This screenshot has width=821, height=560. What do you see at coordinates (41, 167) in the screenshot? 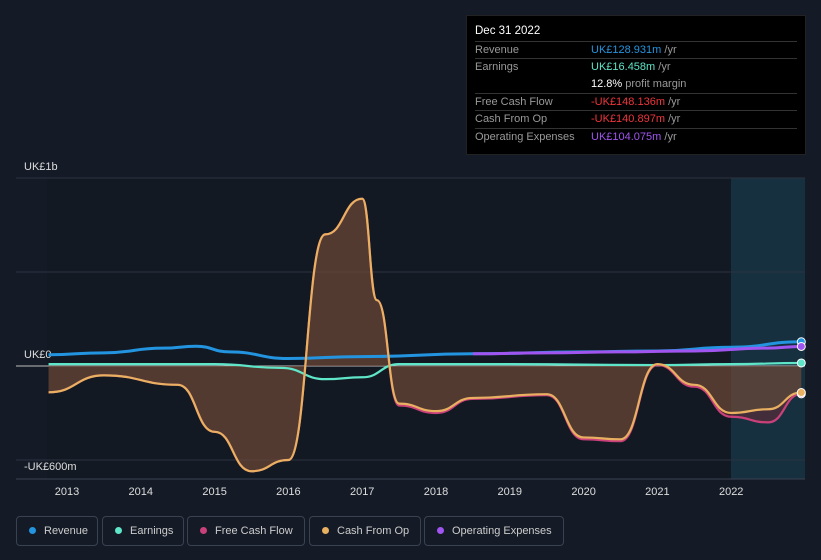
I see `y-tick-label: UK£1b` at bounding box center [41, 167].